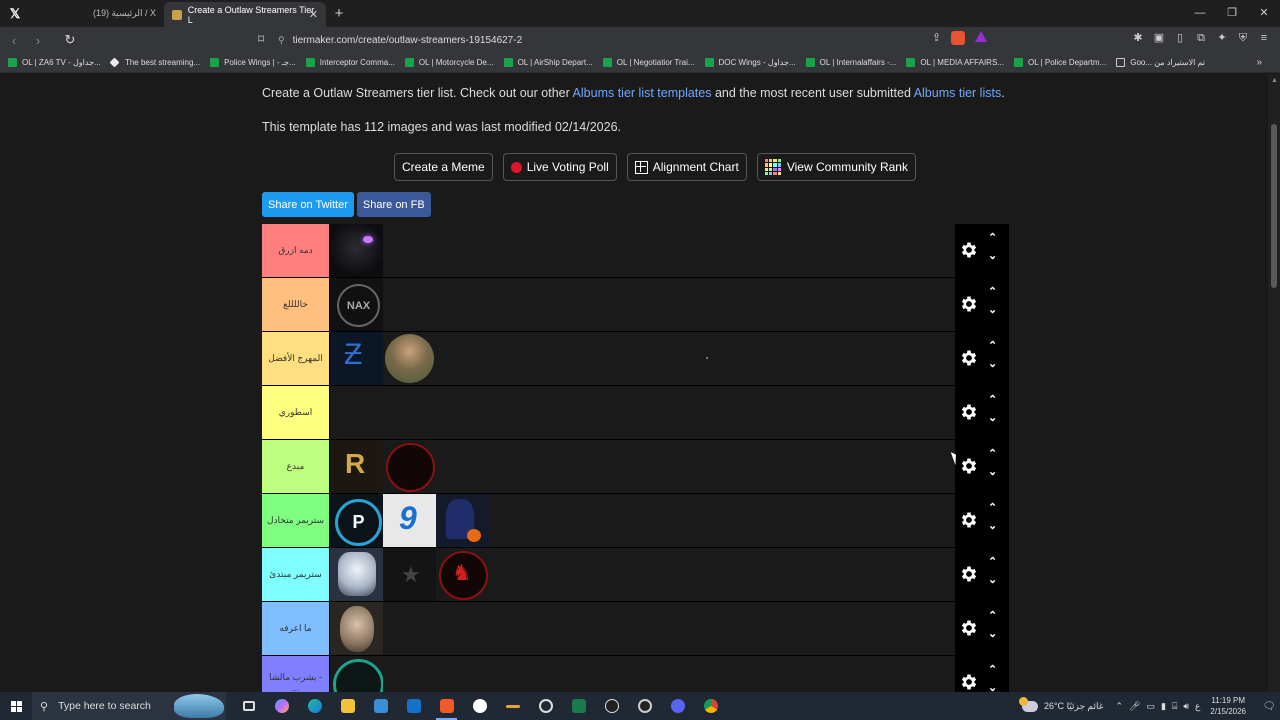 The width and height of the screenshot is (1280, 720). I want to click on tier-label: ستريمر مبتدئ, so click(295, 574).